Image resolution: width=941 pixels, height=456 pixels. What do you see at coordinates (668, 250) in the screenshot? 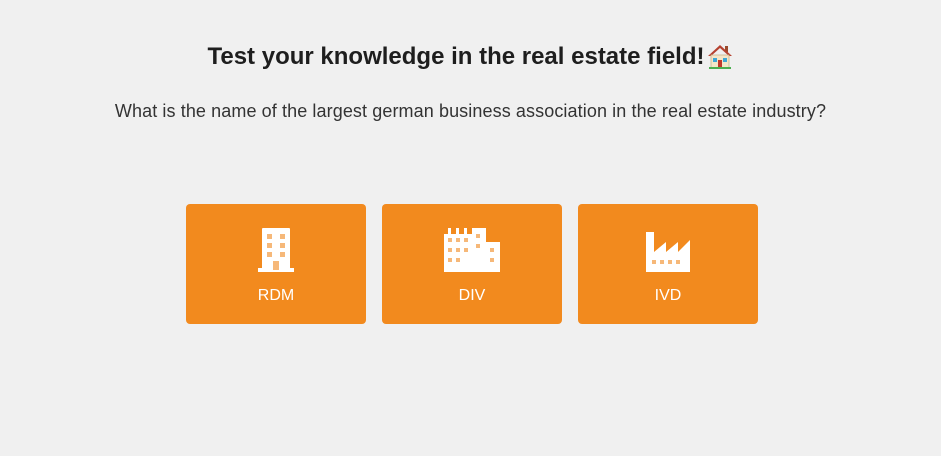
I see `factory-icon` at bounding box center [668, 250].